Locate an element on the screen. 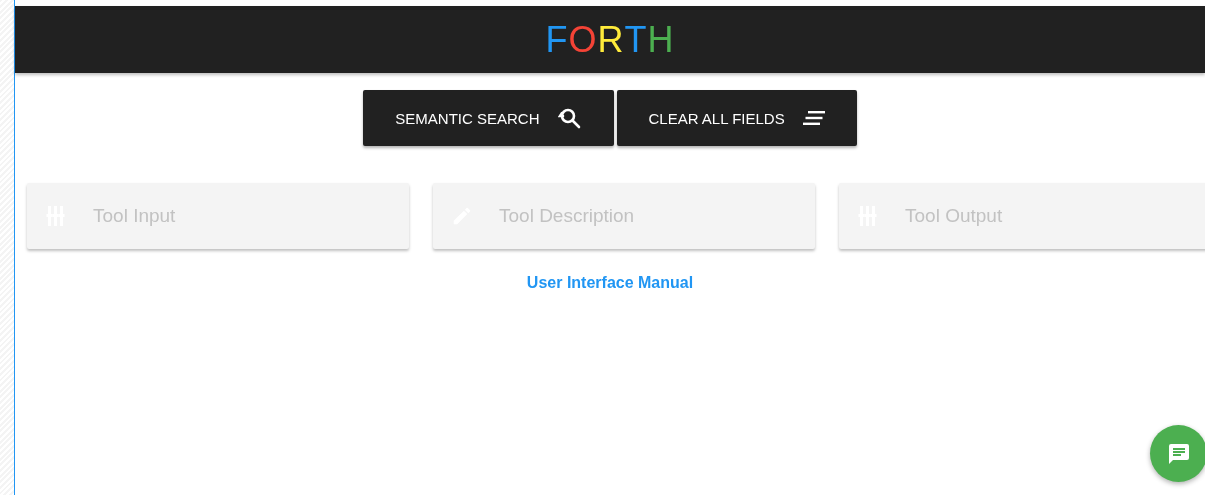  chat-button is located at coordinates (1177, 453).